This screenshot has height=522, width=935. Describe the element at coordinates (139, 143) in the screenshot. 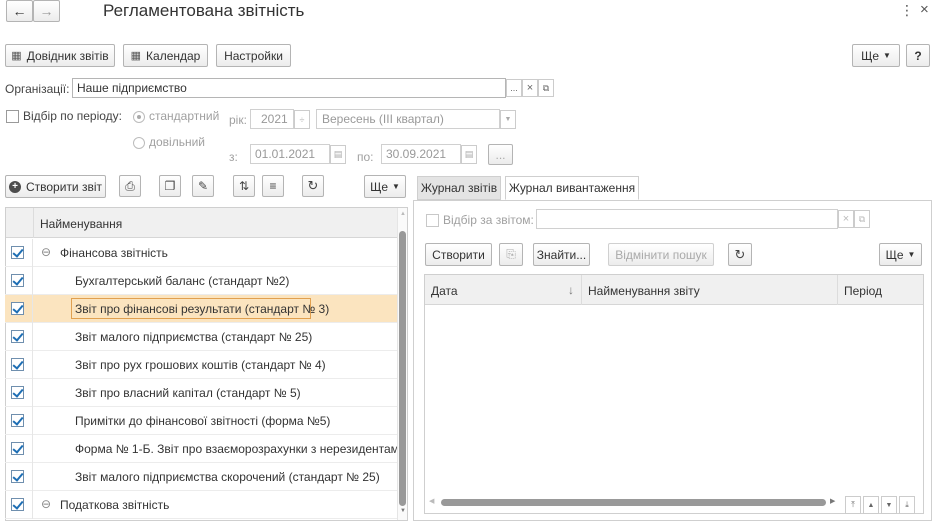

I see `custom-radio` at that location.